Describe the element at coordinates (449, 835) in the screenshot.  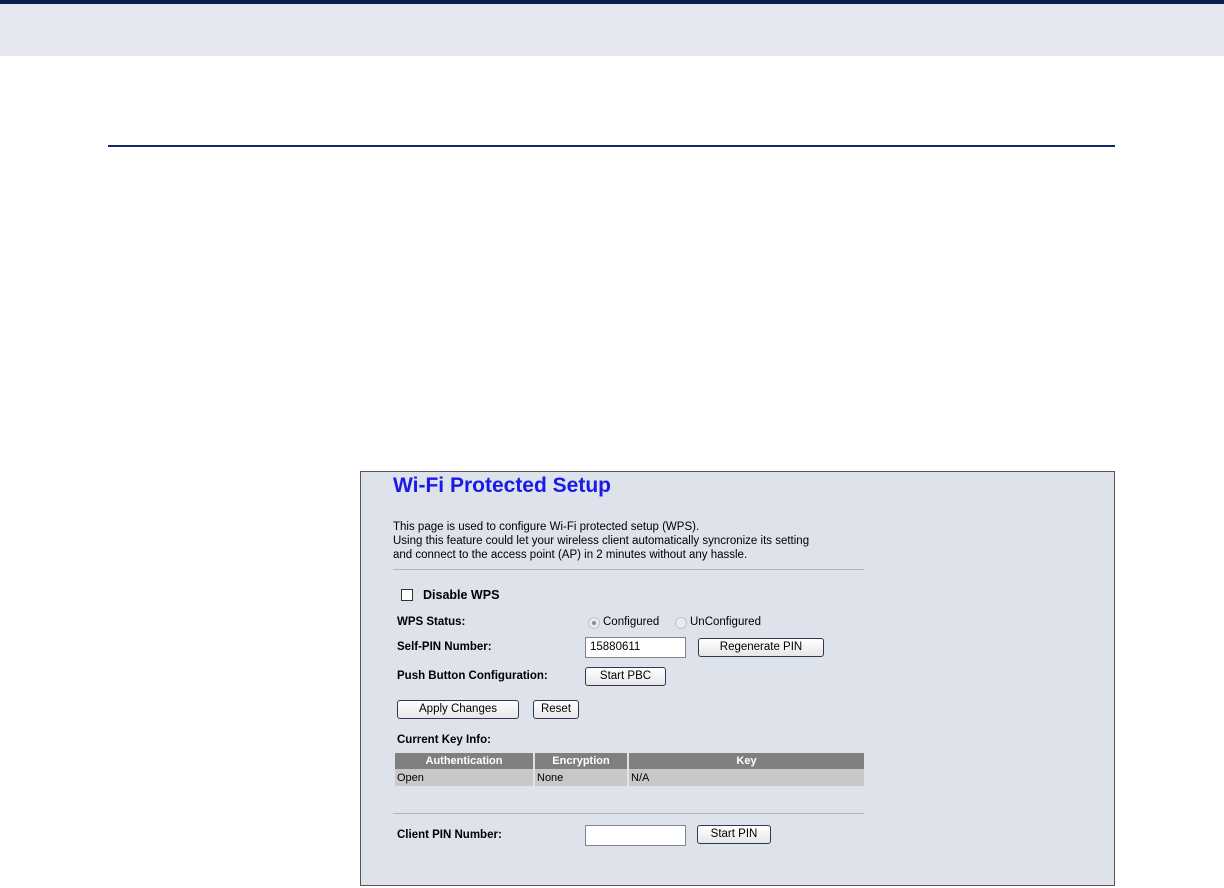
I see `client-pin-label: Client PIN Number:` at that location.